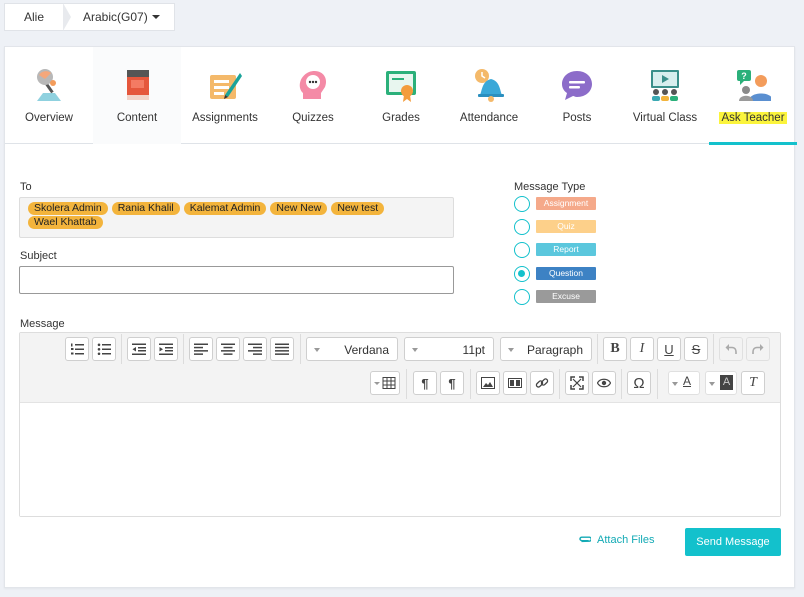 This screenshot has width=804, height=597. I want to click on align-right-button, so click(255, 349).